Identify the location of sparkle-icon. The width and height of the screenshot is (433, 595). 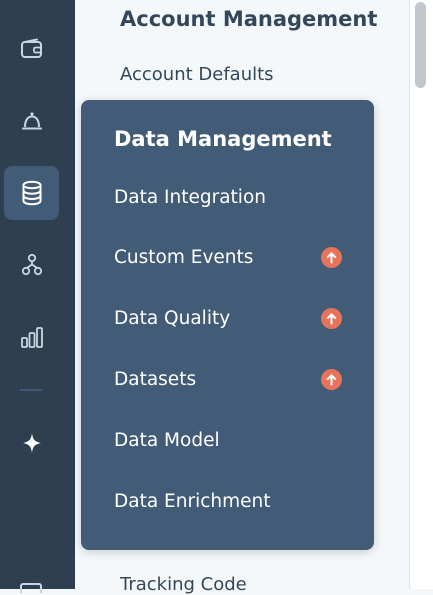
(31, 443).